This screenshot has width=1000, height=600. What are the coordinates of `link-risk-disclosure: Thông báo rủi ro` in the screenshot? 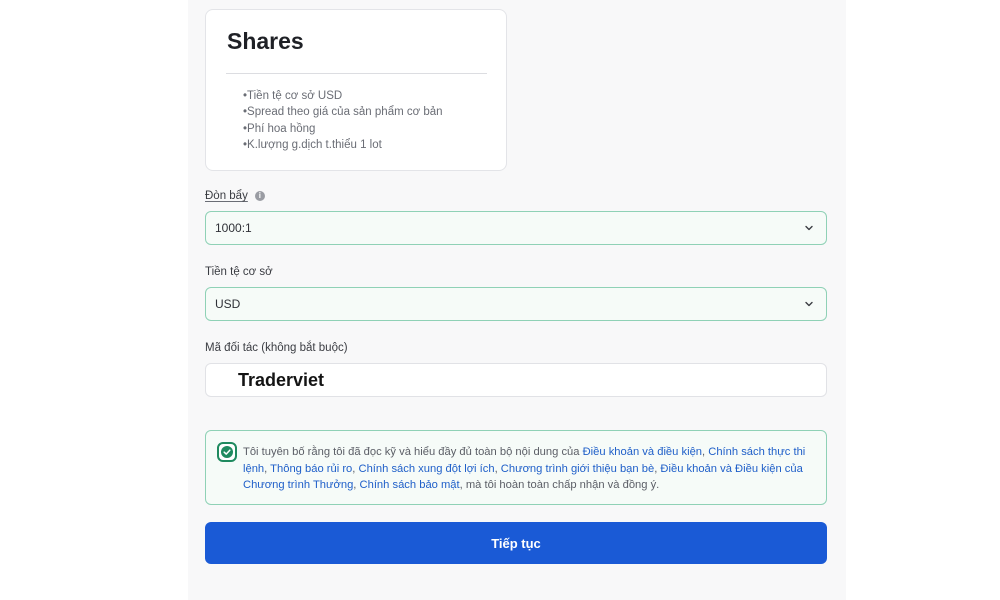 It's located at (311, 469).